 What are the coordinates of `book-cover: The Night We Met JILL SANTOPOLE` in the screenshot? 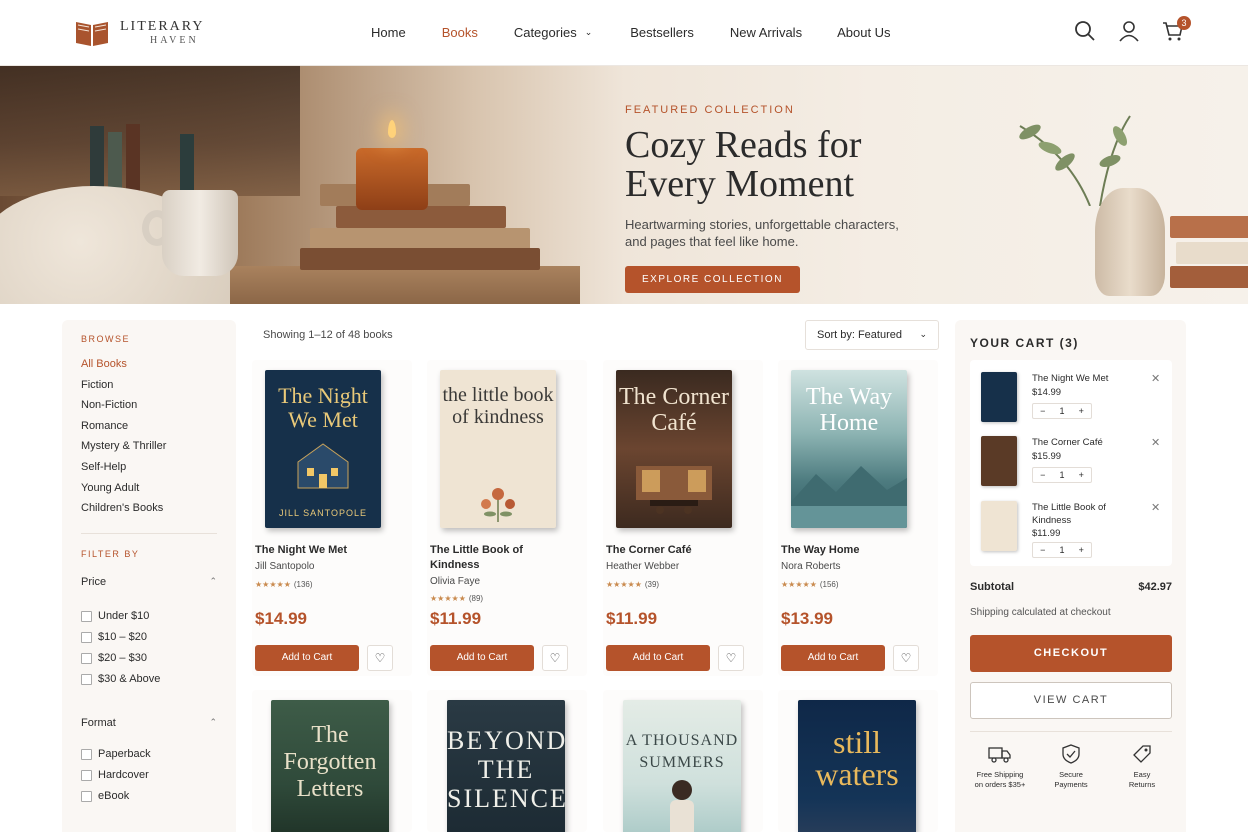 It's located at (323, 449).